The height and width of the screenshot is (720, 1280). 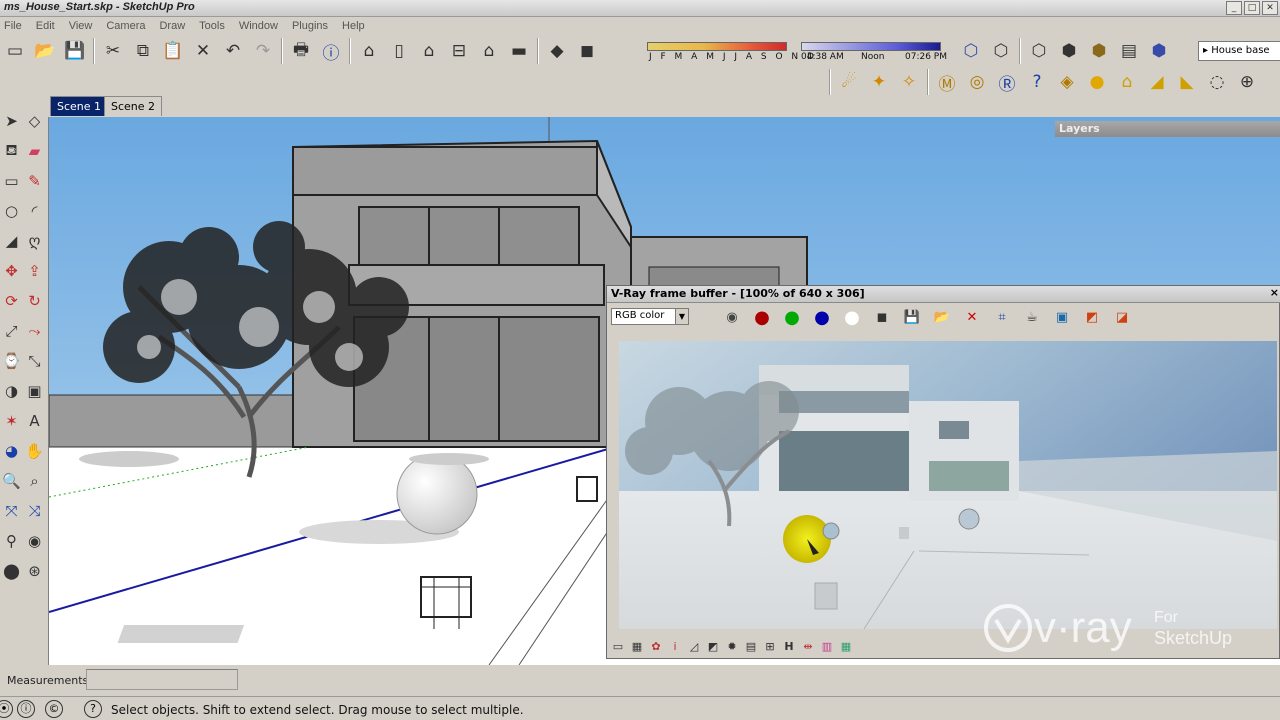 I want to click on shadows-icon: ◆, so click(x=557, y=51).